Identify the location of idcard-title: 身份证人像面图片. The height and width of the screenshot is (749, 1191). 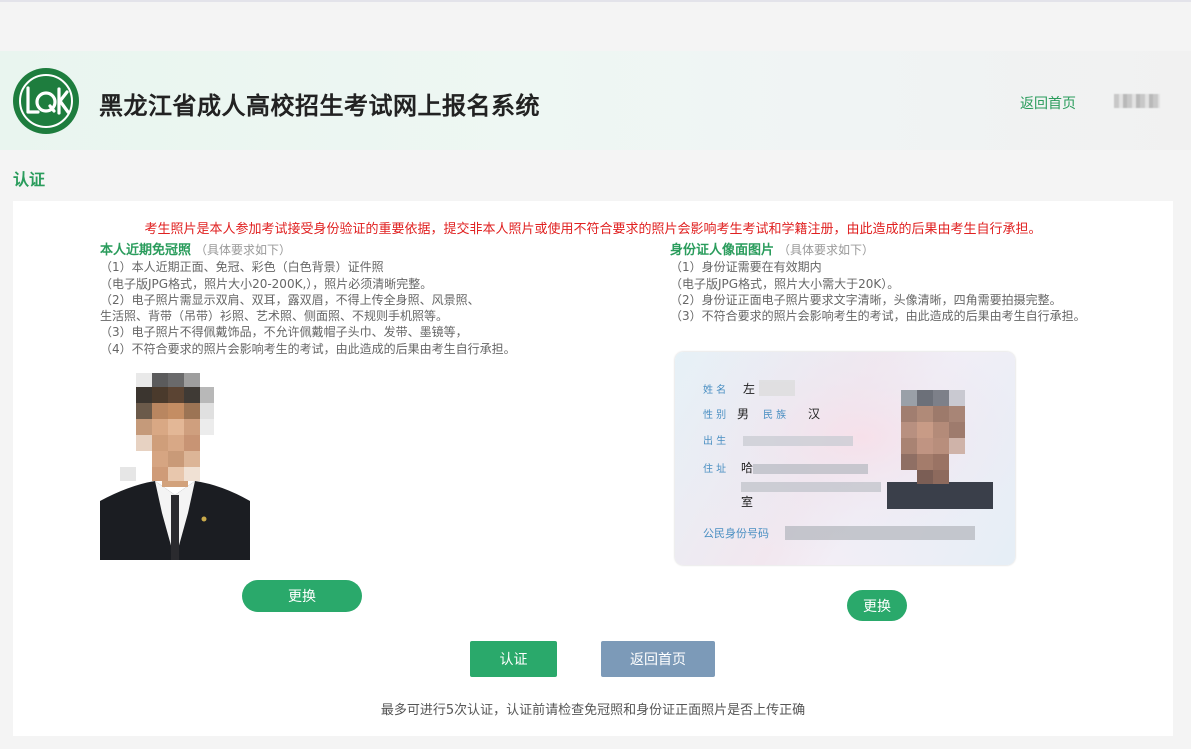
(722, 250).